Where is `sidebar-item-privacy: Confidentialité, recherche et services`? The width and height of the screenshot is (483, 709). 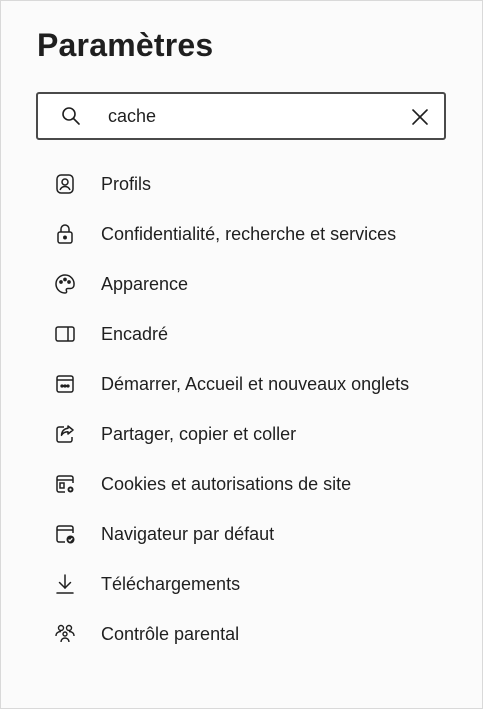
sidebar-item-privacy: Confidentialité, recherche et services is located at coordinates (242, 234).